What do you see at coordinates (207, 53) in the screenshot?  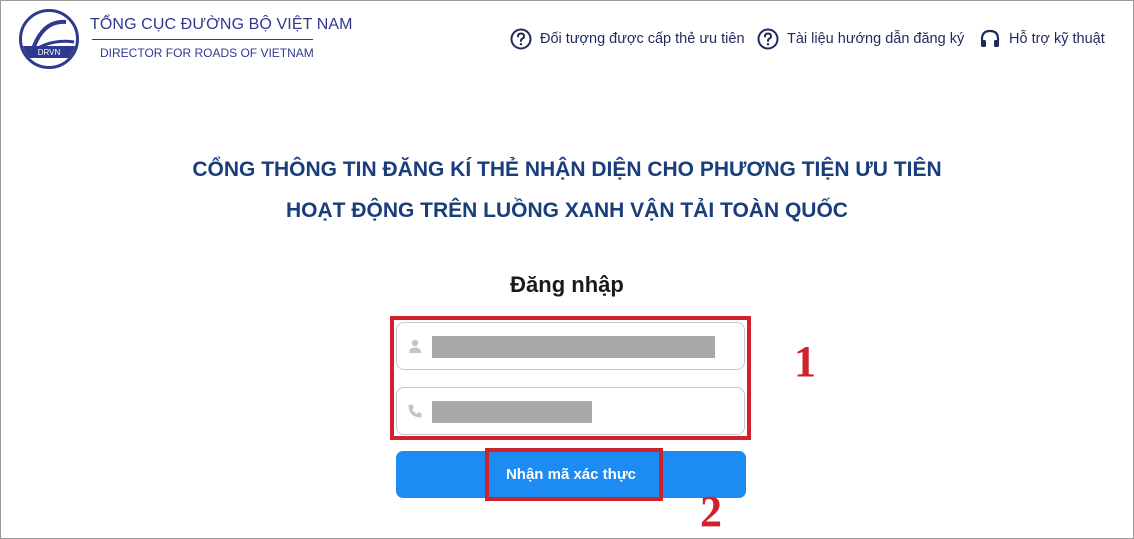 I see `org-subtitle: DIRECTOR FOR ROADS OF VIETNAM` at bounding box center [207, 53].